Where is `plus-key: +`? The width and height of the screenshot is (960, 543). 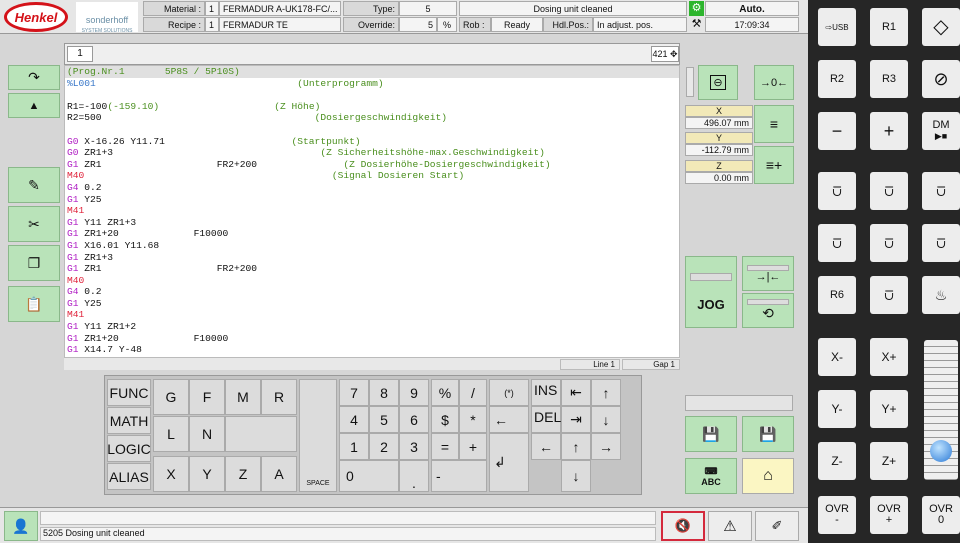 plus-key: + is located at coordinates (889, 131).